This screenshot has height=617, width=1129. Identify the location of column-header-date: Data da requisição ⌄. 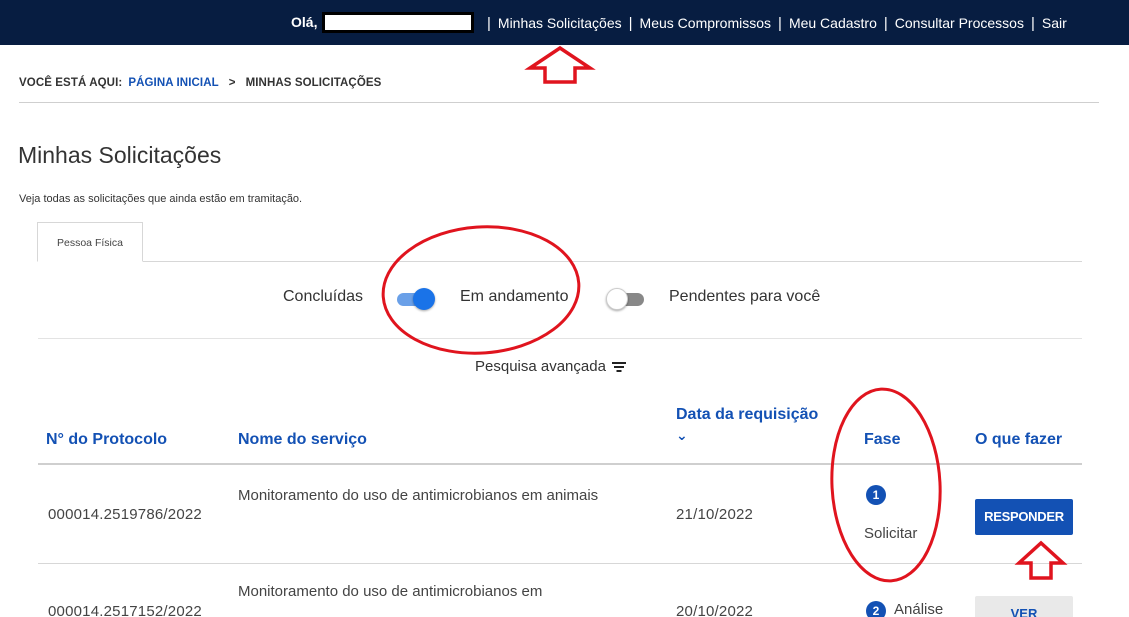
(747, 425).